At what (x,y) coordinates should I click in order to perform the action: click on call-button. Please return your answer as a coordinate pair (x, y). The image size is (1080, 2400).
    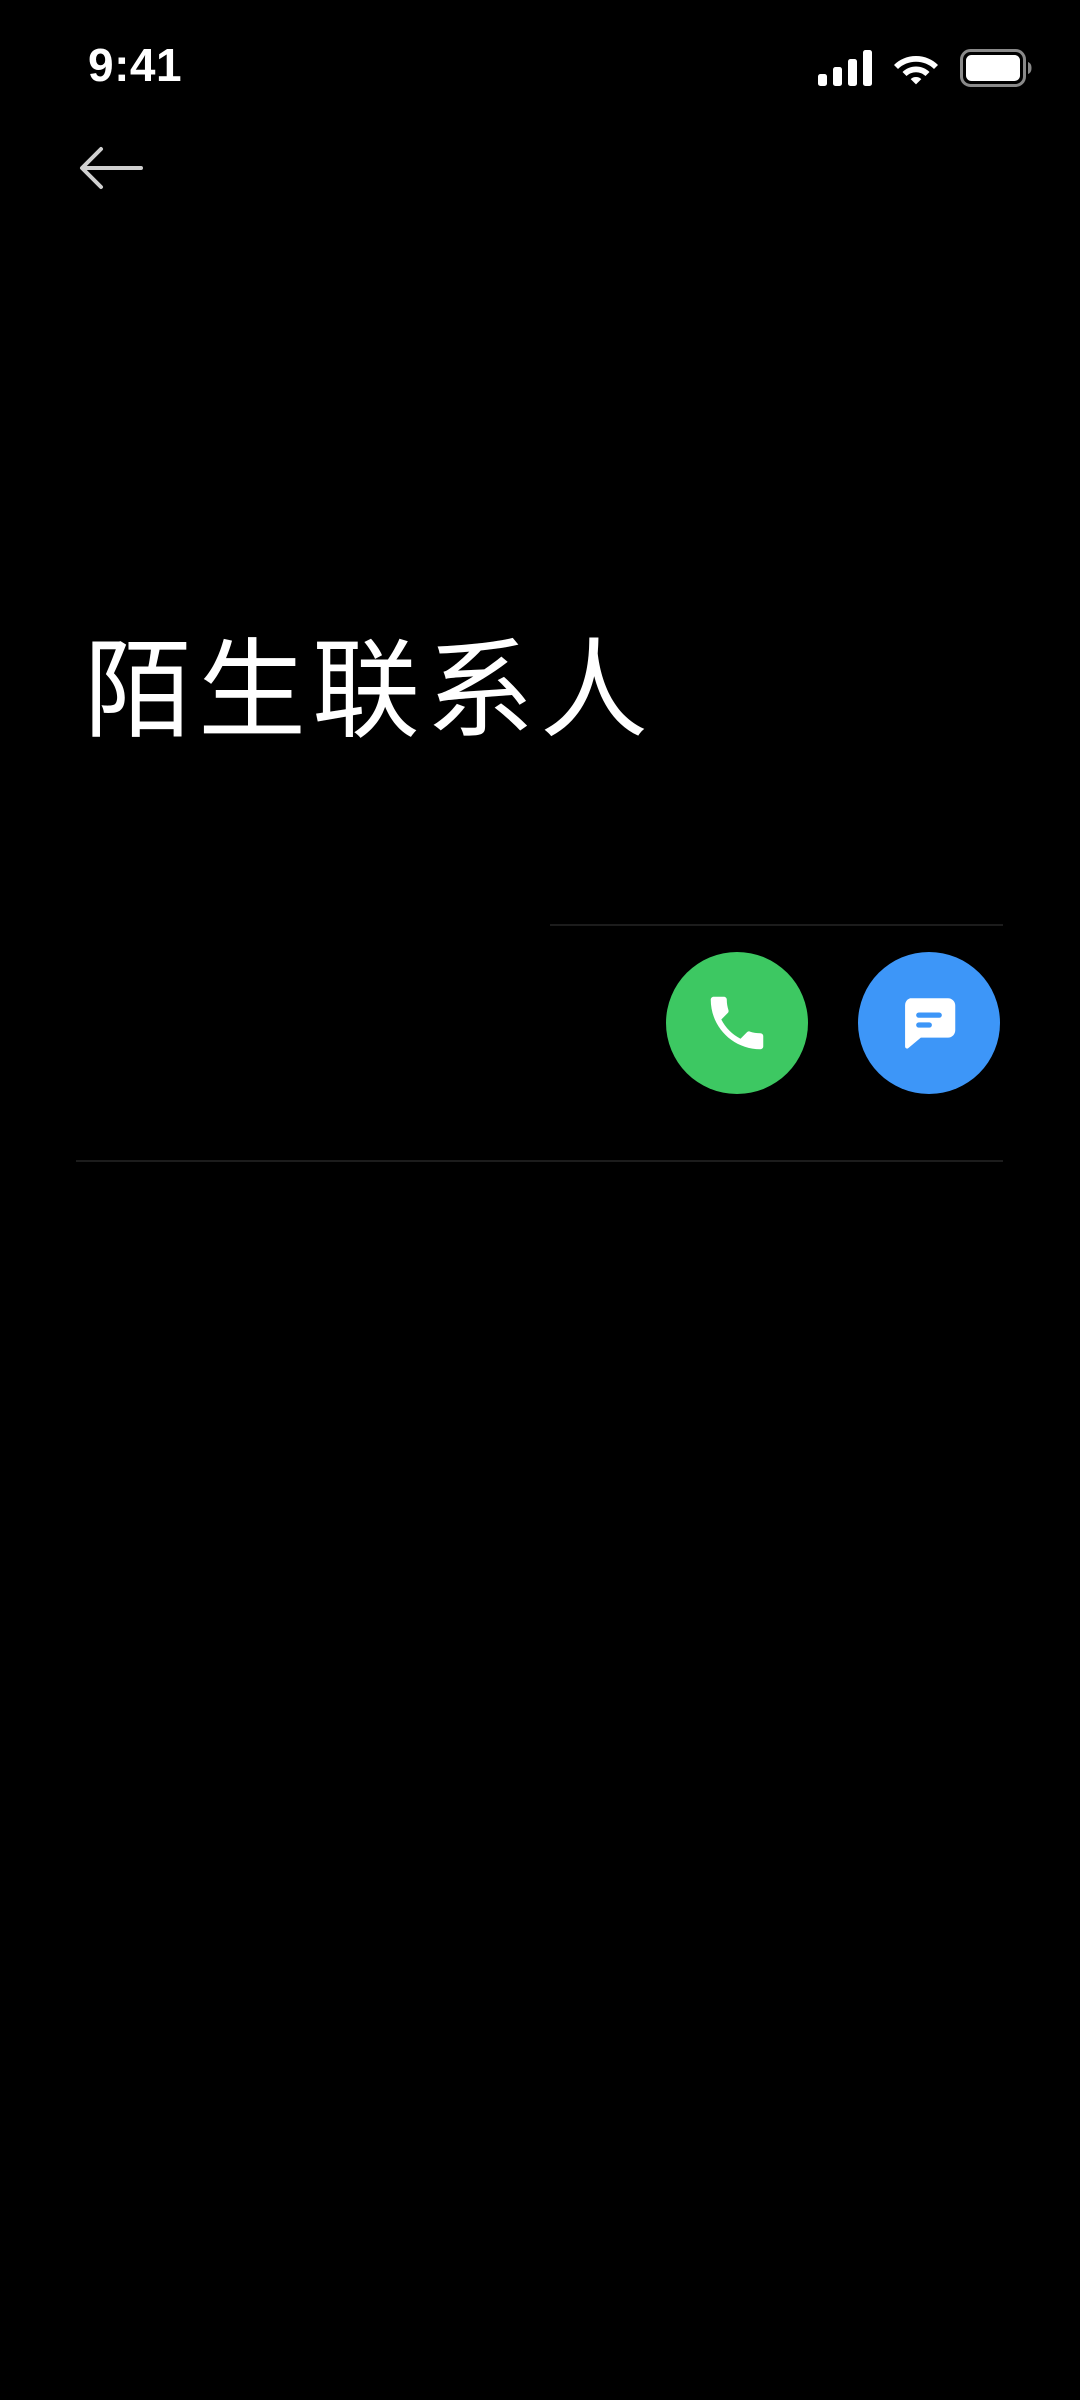
    Looking at the image, I should click on (737, 1023).